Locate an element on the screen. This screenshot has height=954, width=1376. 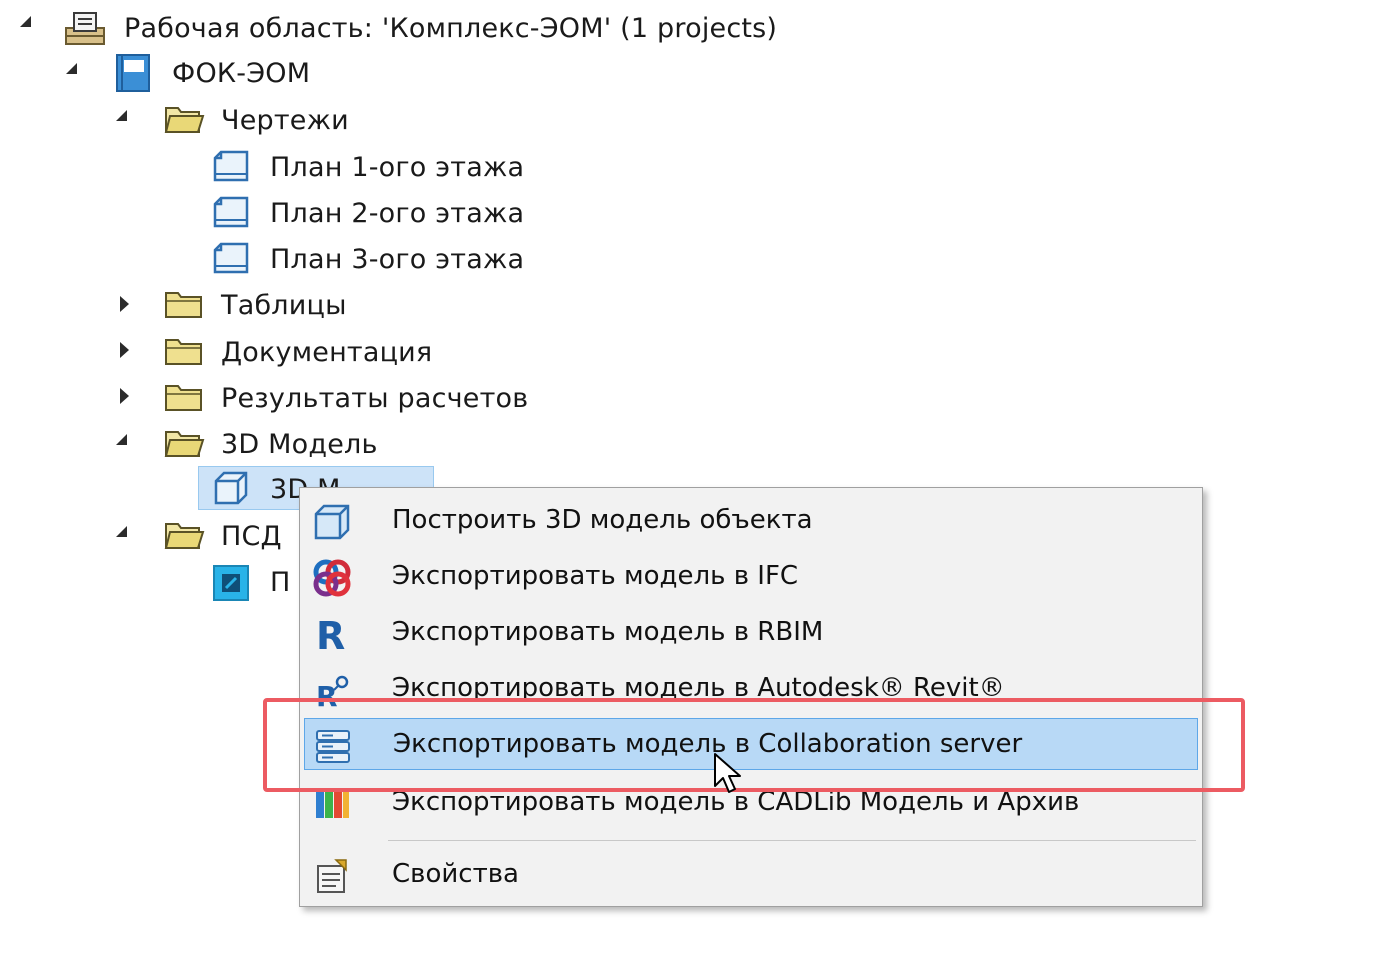
drawing-label: План 2-ого этажа is located at coordinates (397, 213).